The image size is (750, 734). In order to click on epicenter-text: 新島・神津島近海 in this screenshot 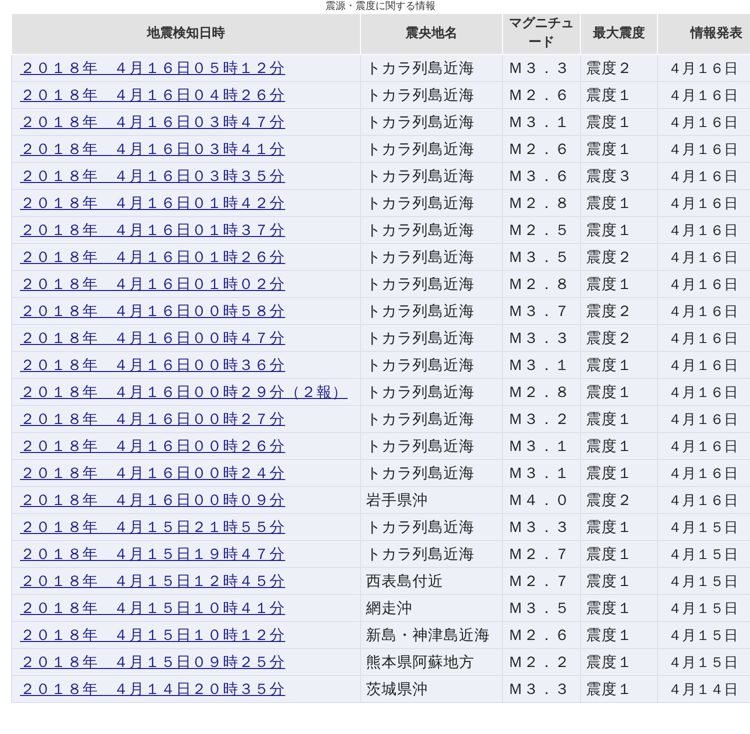, I will do `click(428, 635)`.